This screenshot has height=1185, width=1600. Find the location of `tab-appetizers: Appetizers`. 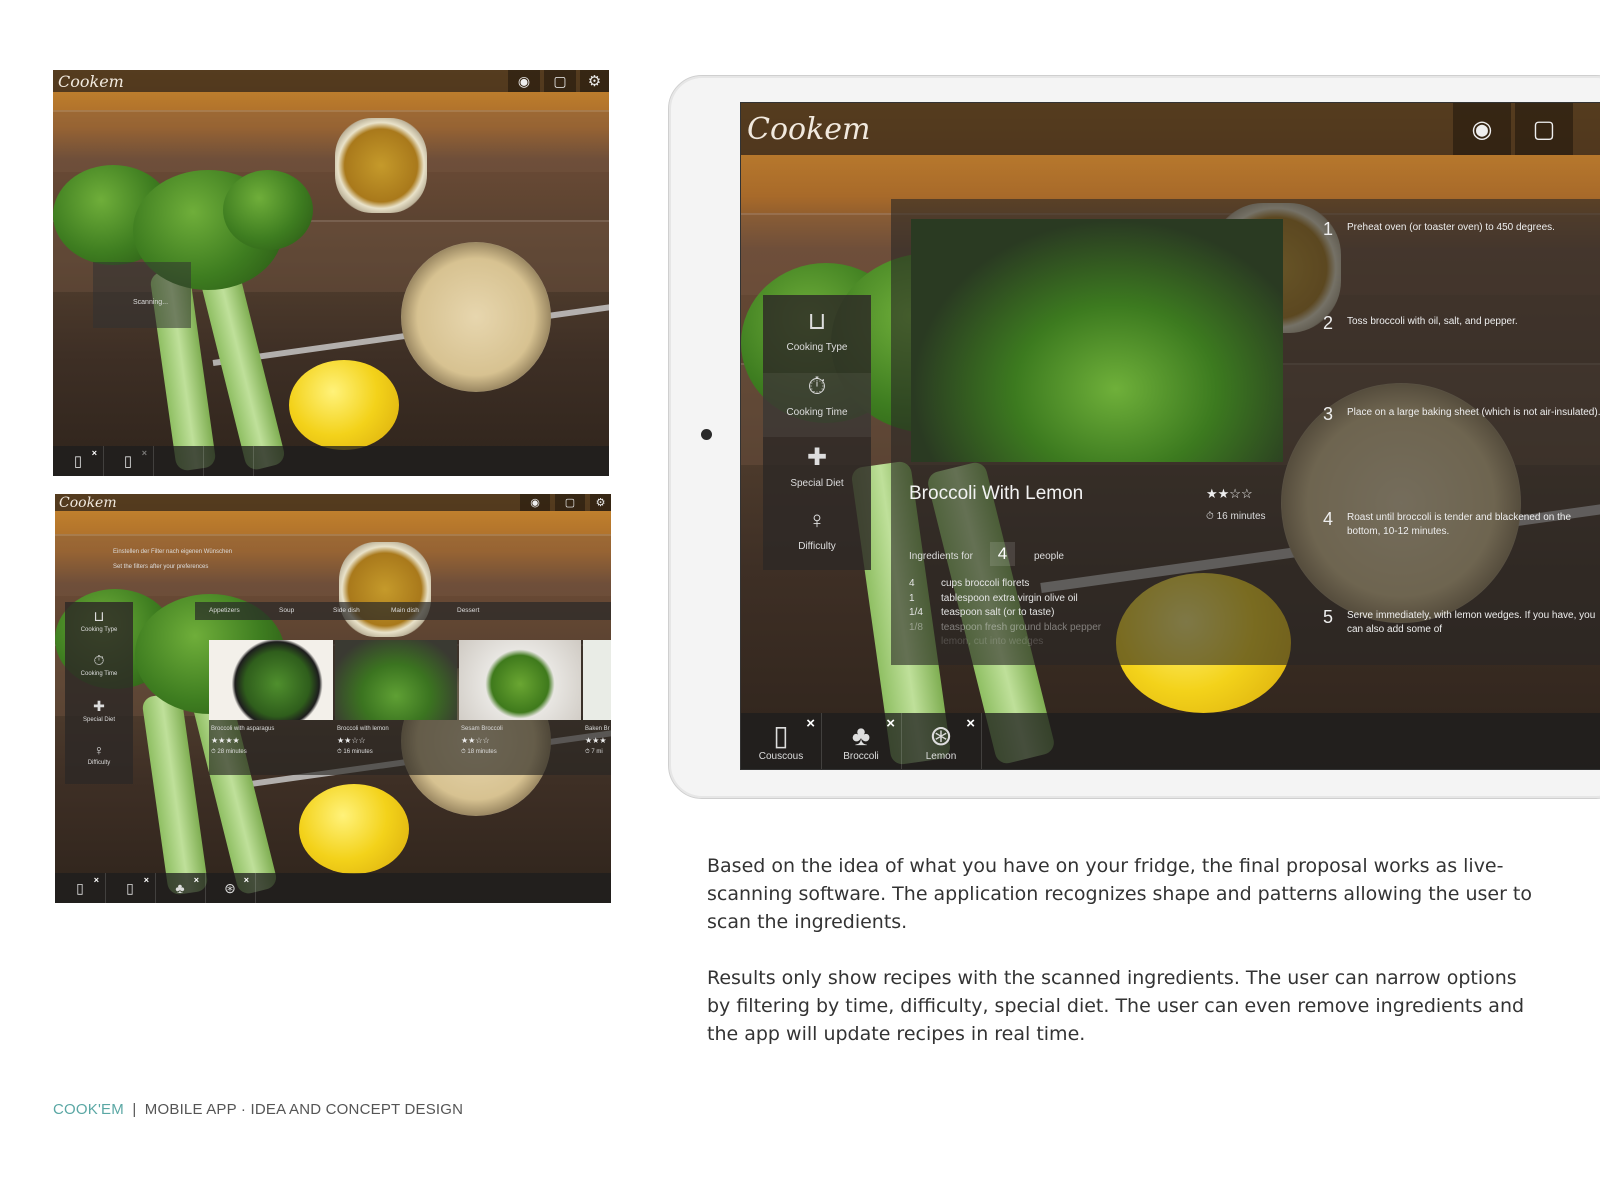

tab-appetizers: Appetizers is located at coordinates (224, 610).